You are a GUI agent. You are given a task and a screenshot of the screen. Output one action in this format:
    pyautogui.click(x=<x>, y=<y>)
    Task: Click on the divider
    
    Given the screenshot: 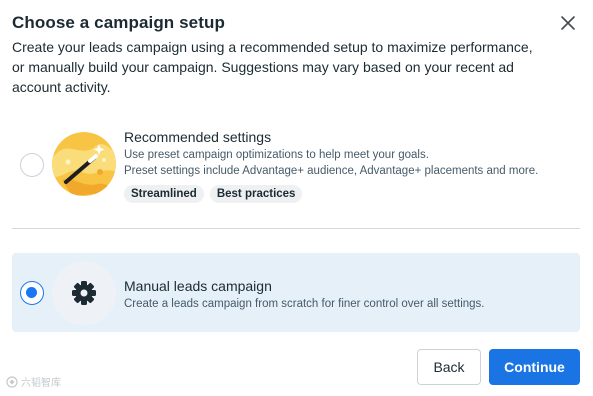 What is the action you would take?
    pyautogui.click(x=296, y=228)
    